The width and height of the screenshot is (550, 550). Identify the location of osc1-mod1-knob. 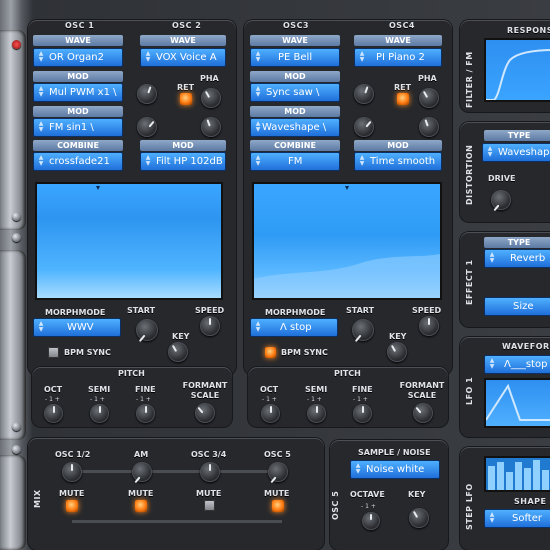
(147, 94).